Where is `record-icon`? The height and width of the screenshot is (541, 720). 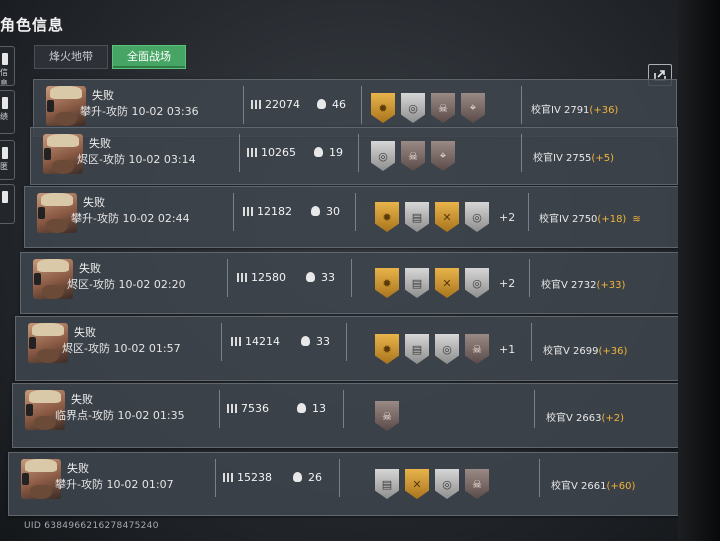 record-icon is located at coordinates (5, 103).